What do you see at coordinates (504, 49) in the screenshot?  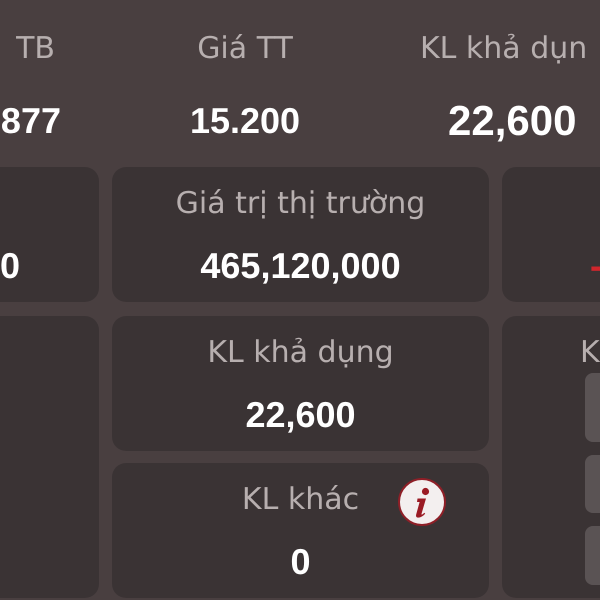 I see `stat-label: KL khả dụn` at bounding box center [504, 49].